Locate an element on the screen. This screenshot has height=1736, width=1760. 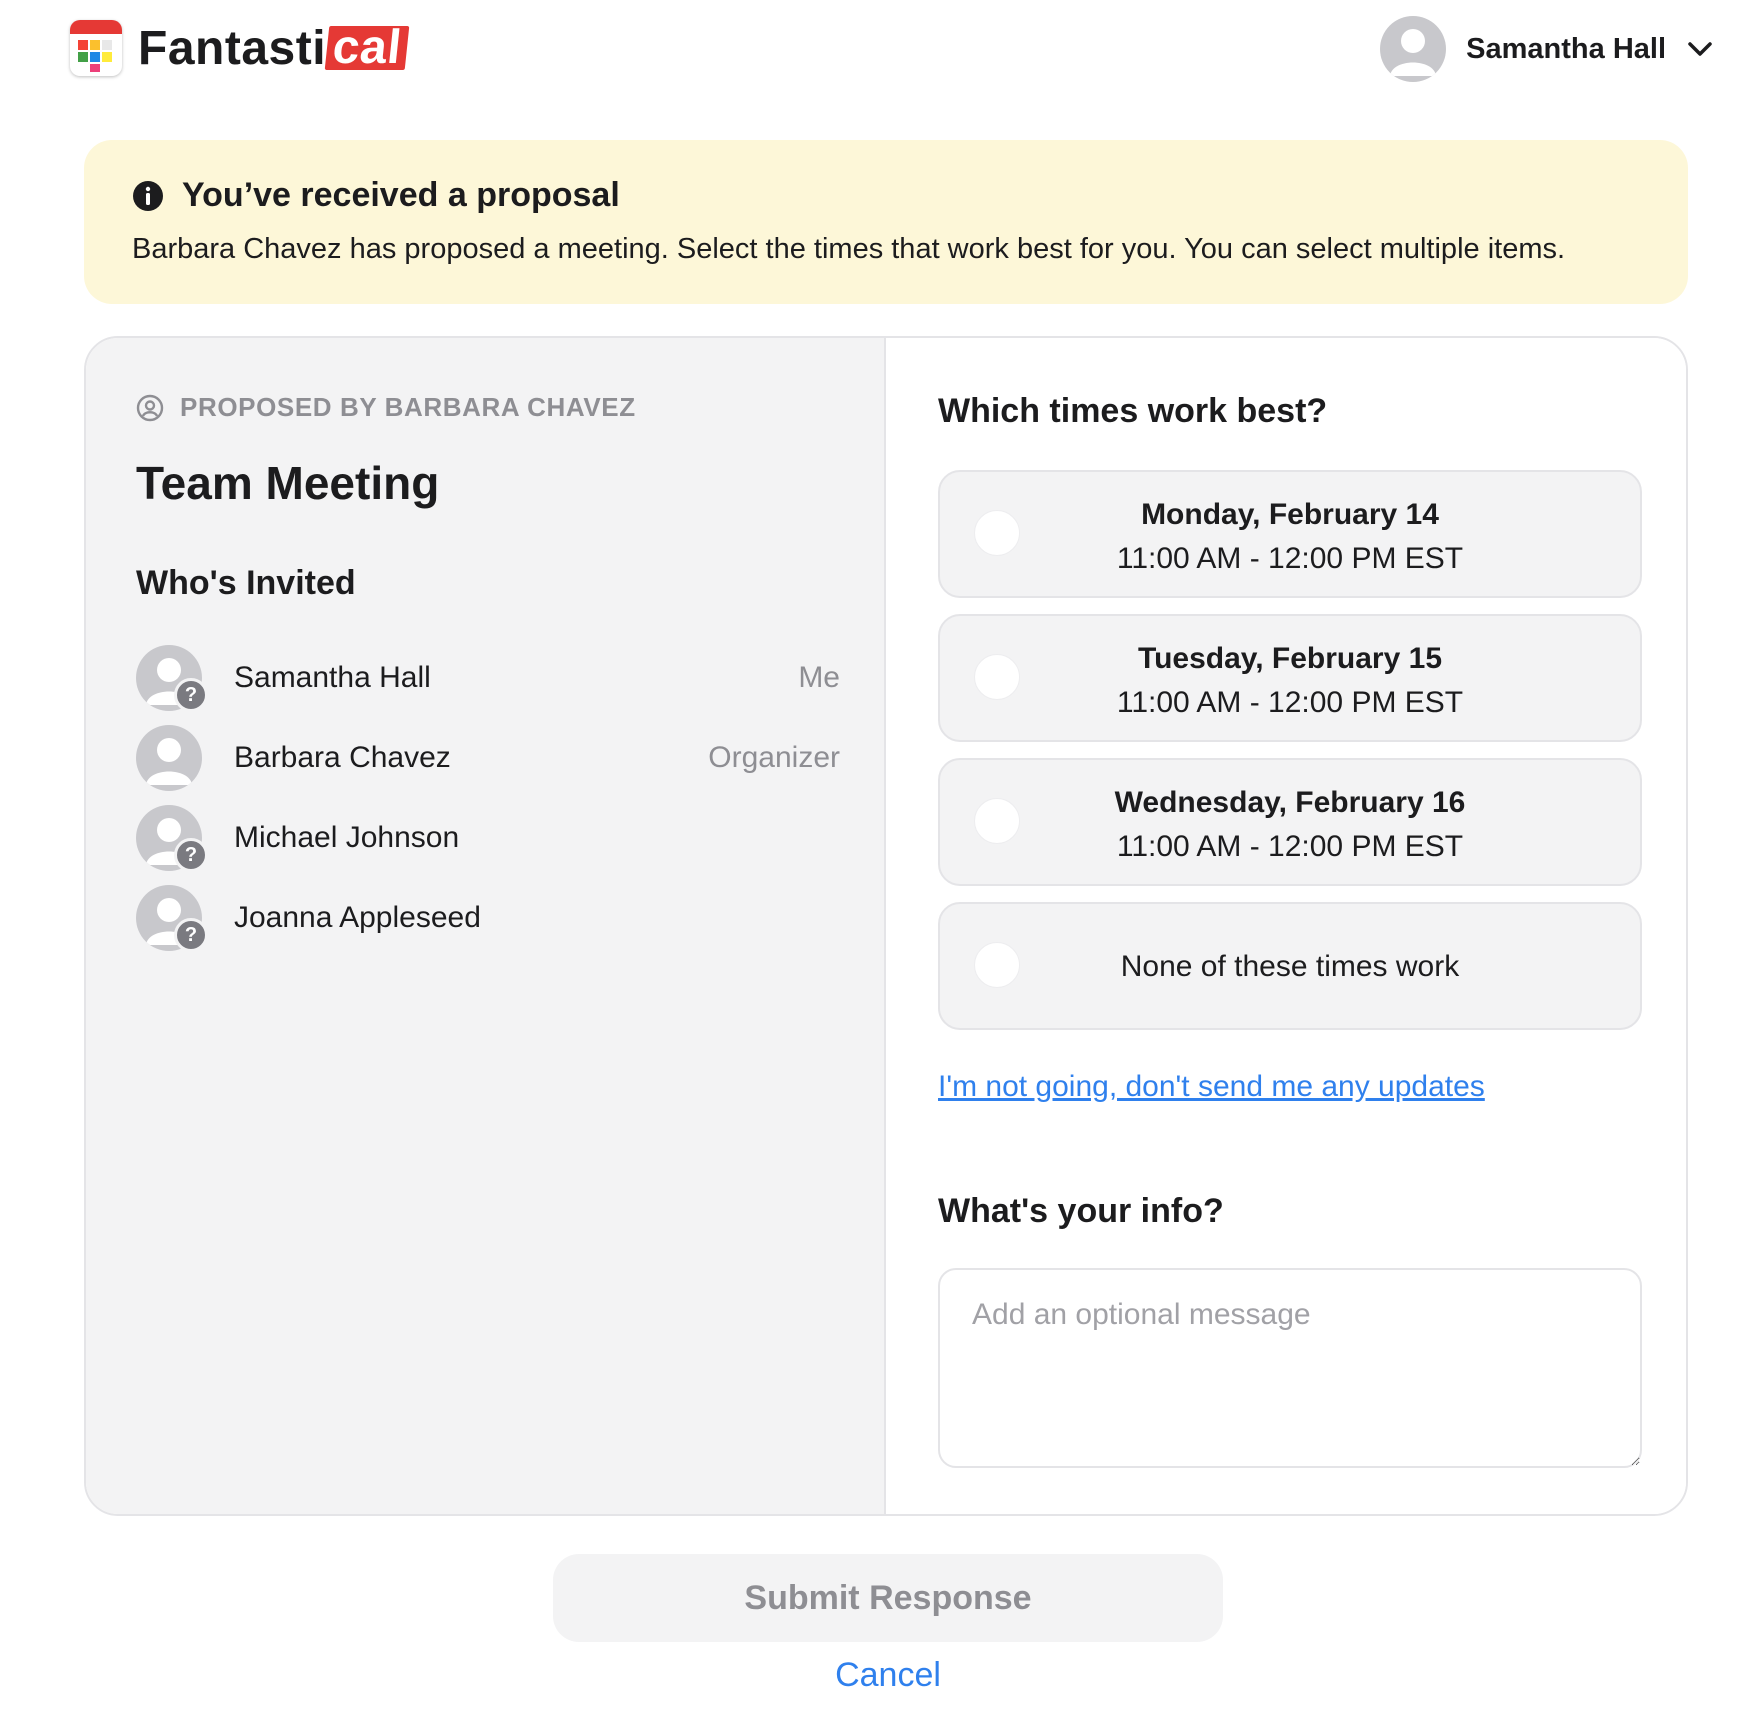
cancel-link-row: Cancel is located at coordinates (880, 1675).